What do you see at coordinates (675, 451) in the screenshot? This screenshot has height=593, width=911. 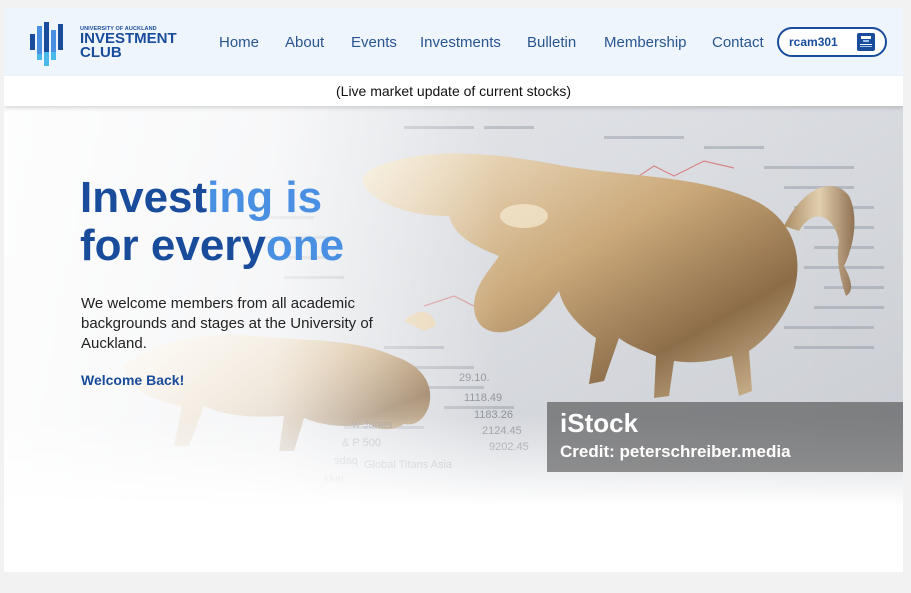 I see `credit-text: Credit: peterschreiber.media` at bounding box center [675, 451].